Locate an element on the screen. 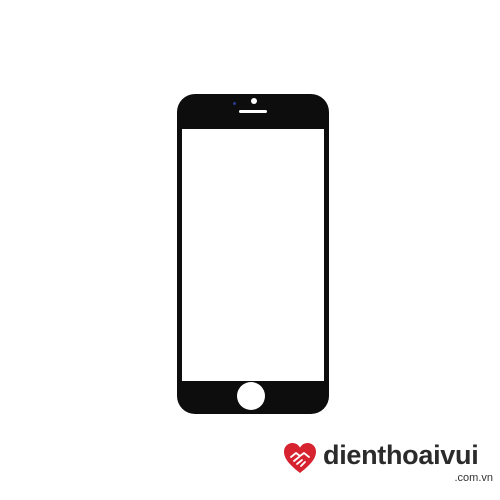 The width and height of the screenshot is (500, 500). earpiece-slot is located at coordinates (253, 111).